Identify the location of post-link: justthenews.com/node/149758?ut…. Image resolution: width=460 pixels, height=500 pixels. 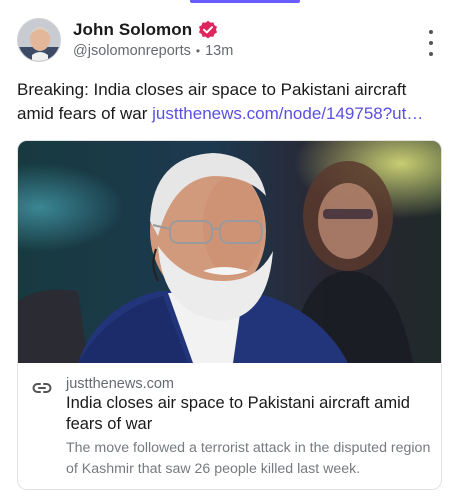
(287, 113).